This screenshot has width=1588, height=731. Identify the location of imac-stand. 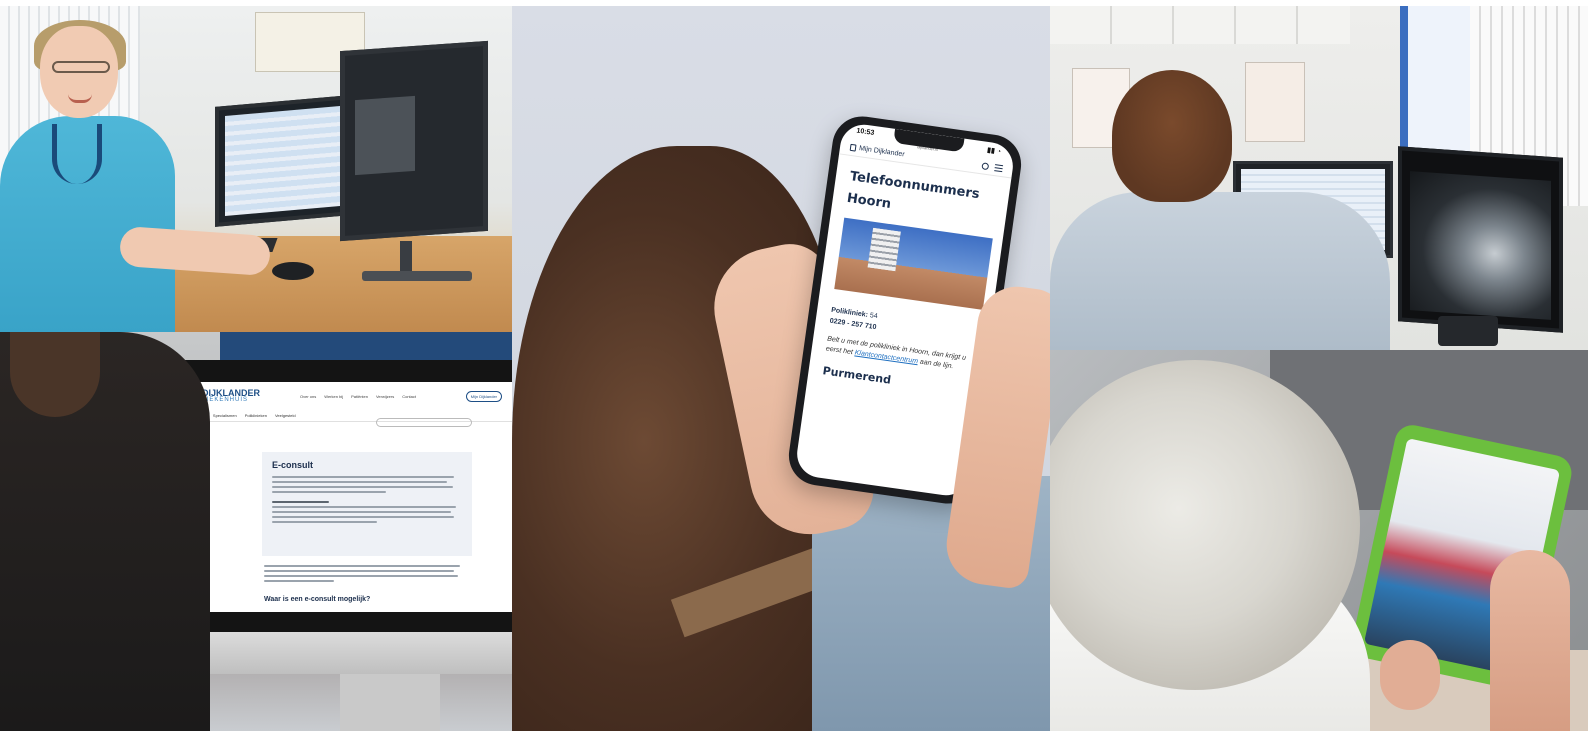
(390, 702).